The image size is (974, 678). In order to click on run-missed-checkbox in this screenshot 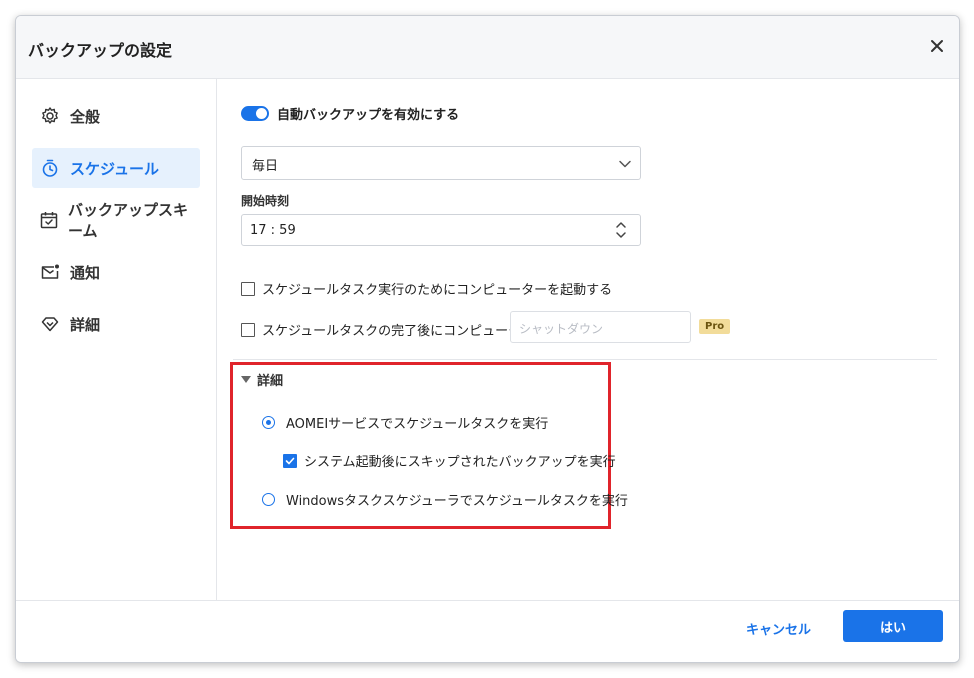, I will do `click(290, 460)`.